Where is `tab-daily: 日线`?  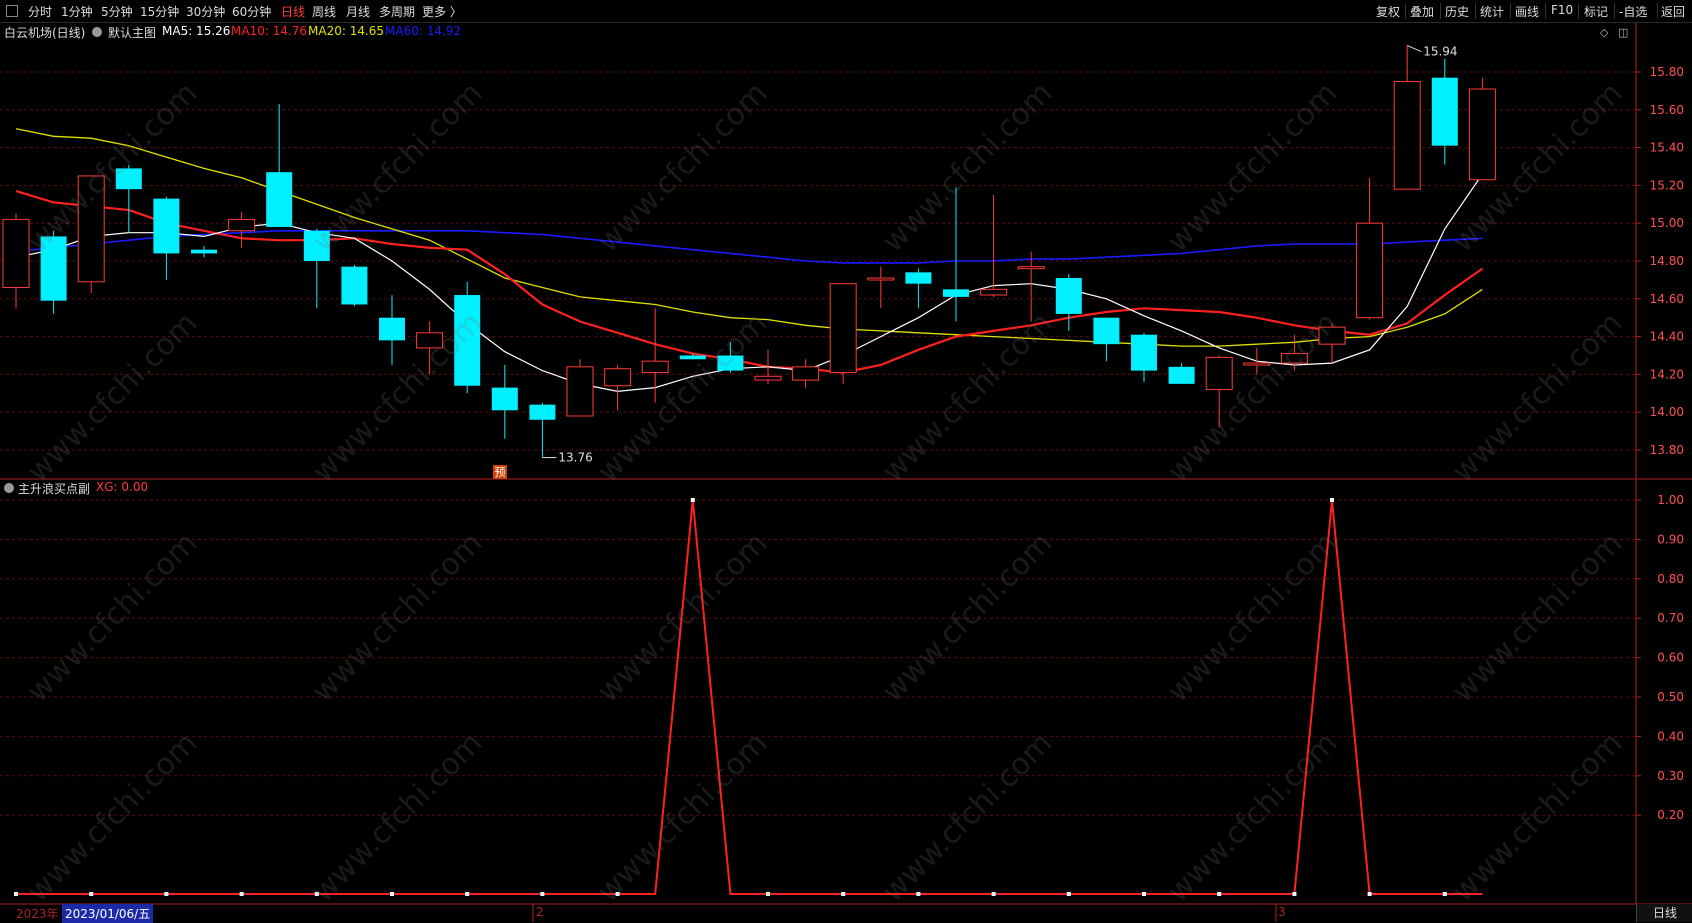 tab-daily: 日线 is located at coordinates (293, 11).